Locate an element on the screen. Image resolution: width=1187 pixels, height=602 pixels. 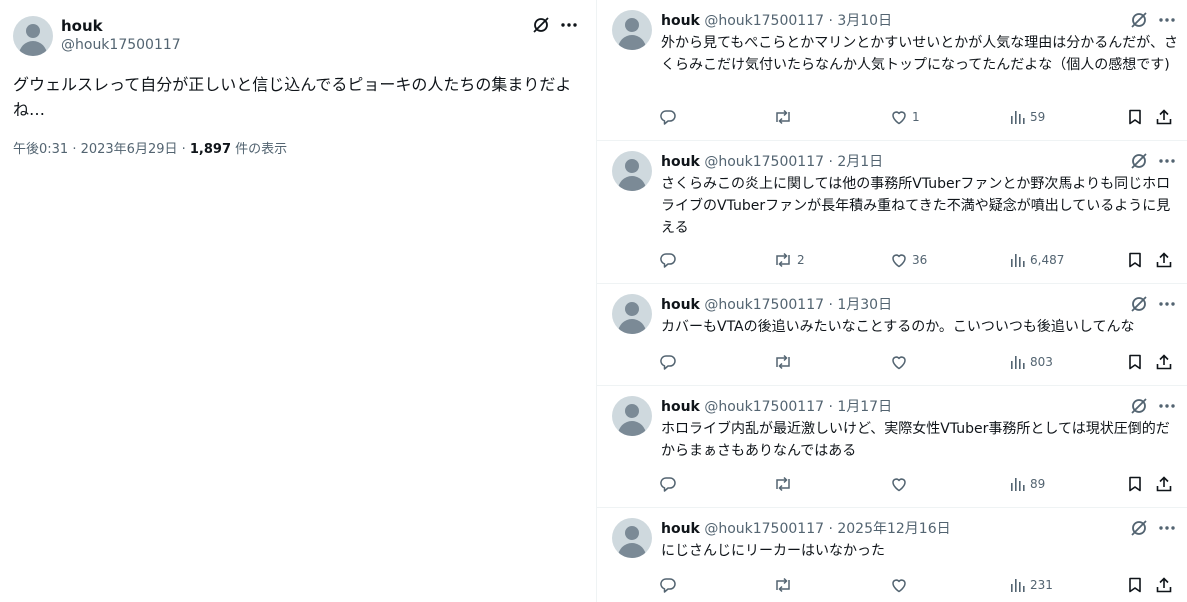
reply-header: houk @houk17500117 · 1月17日 is located at coordinates (776, 407).